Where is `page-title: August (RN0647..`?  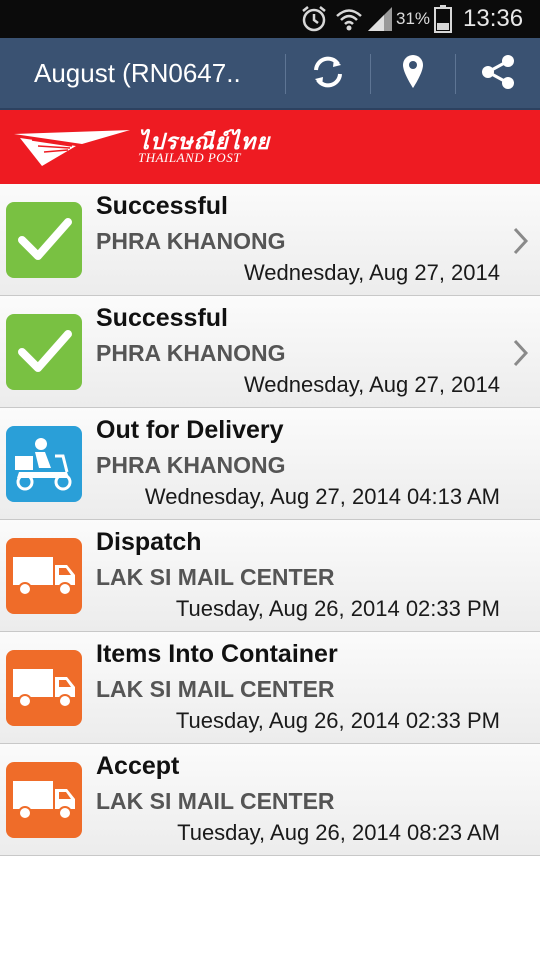 page-title: August (RN0647.. is located at coordinates (137, 73).